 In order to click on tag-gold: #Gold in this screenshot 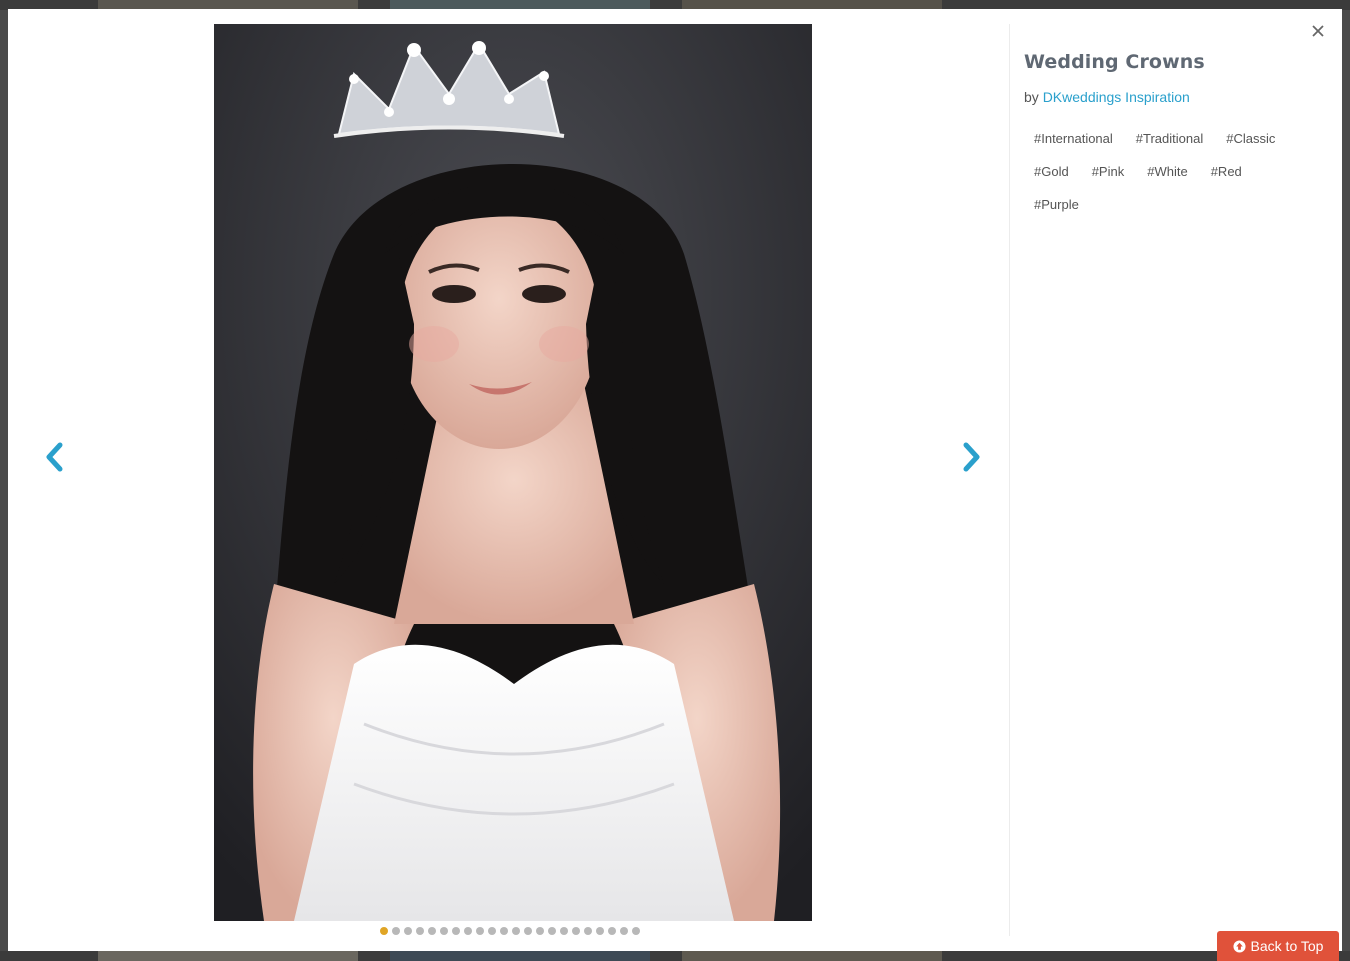, I will do `click(1051, 171)`.